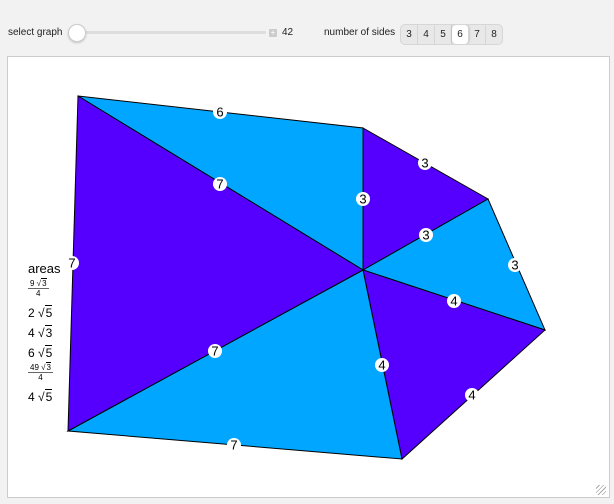 Image resolution: width=614 pixels, height=504 pixels. What do you see at coordinates (40, 352) in the screenshot?
I see `area-value: 6 √5` at bounding box center [40, 352].